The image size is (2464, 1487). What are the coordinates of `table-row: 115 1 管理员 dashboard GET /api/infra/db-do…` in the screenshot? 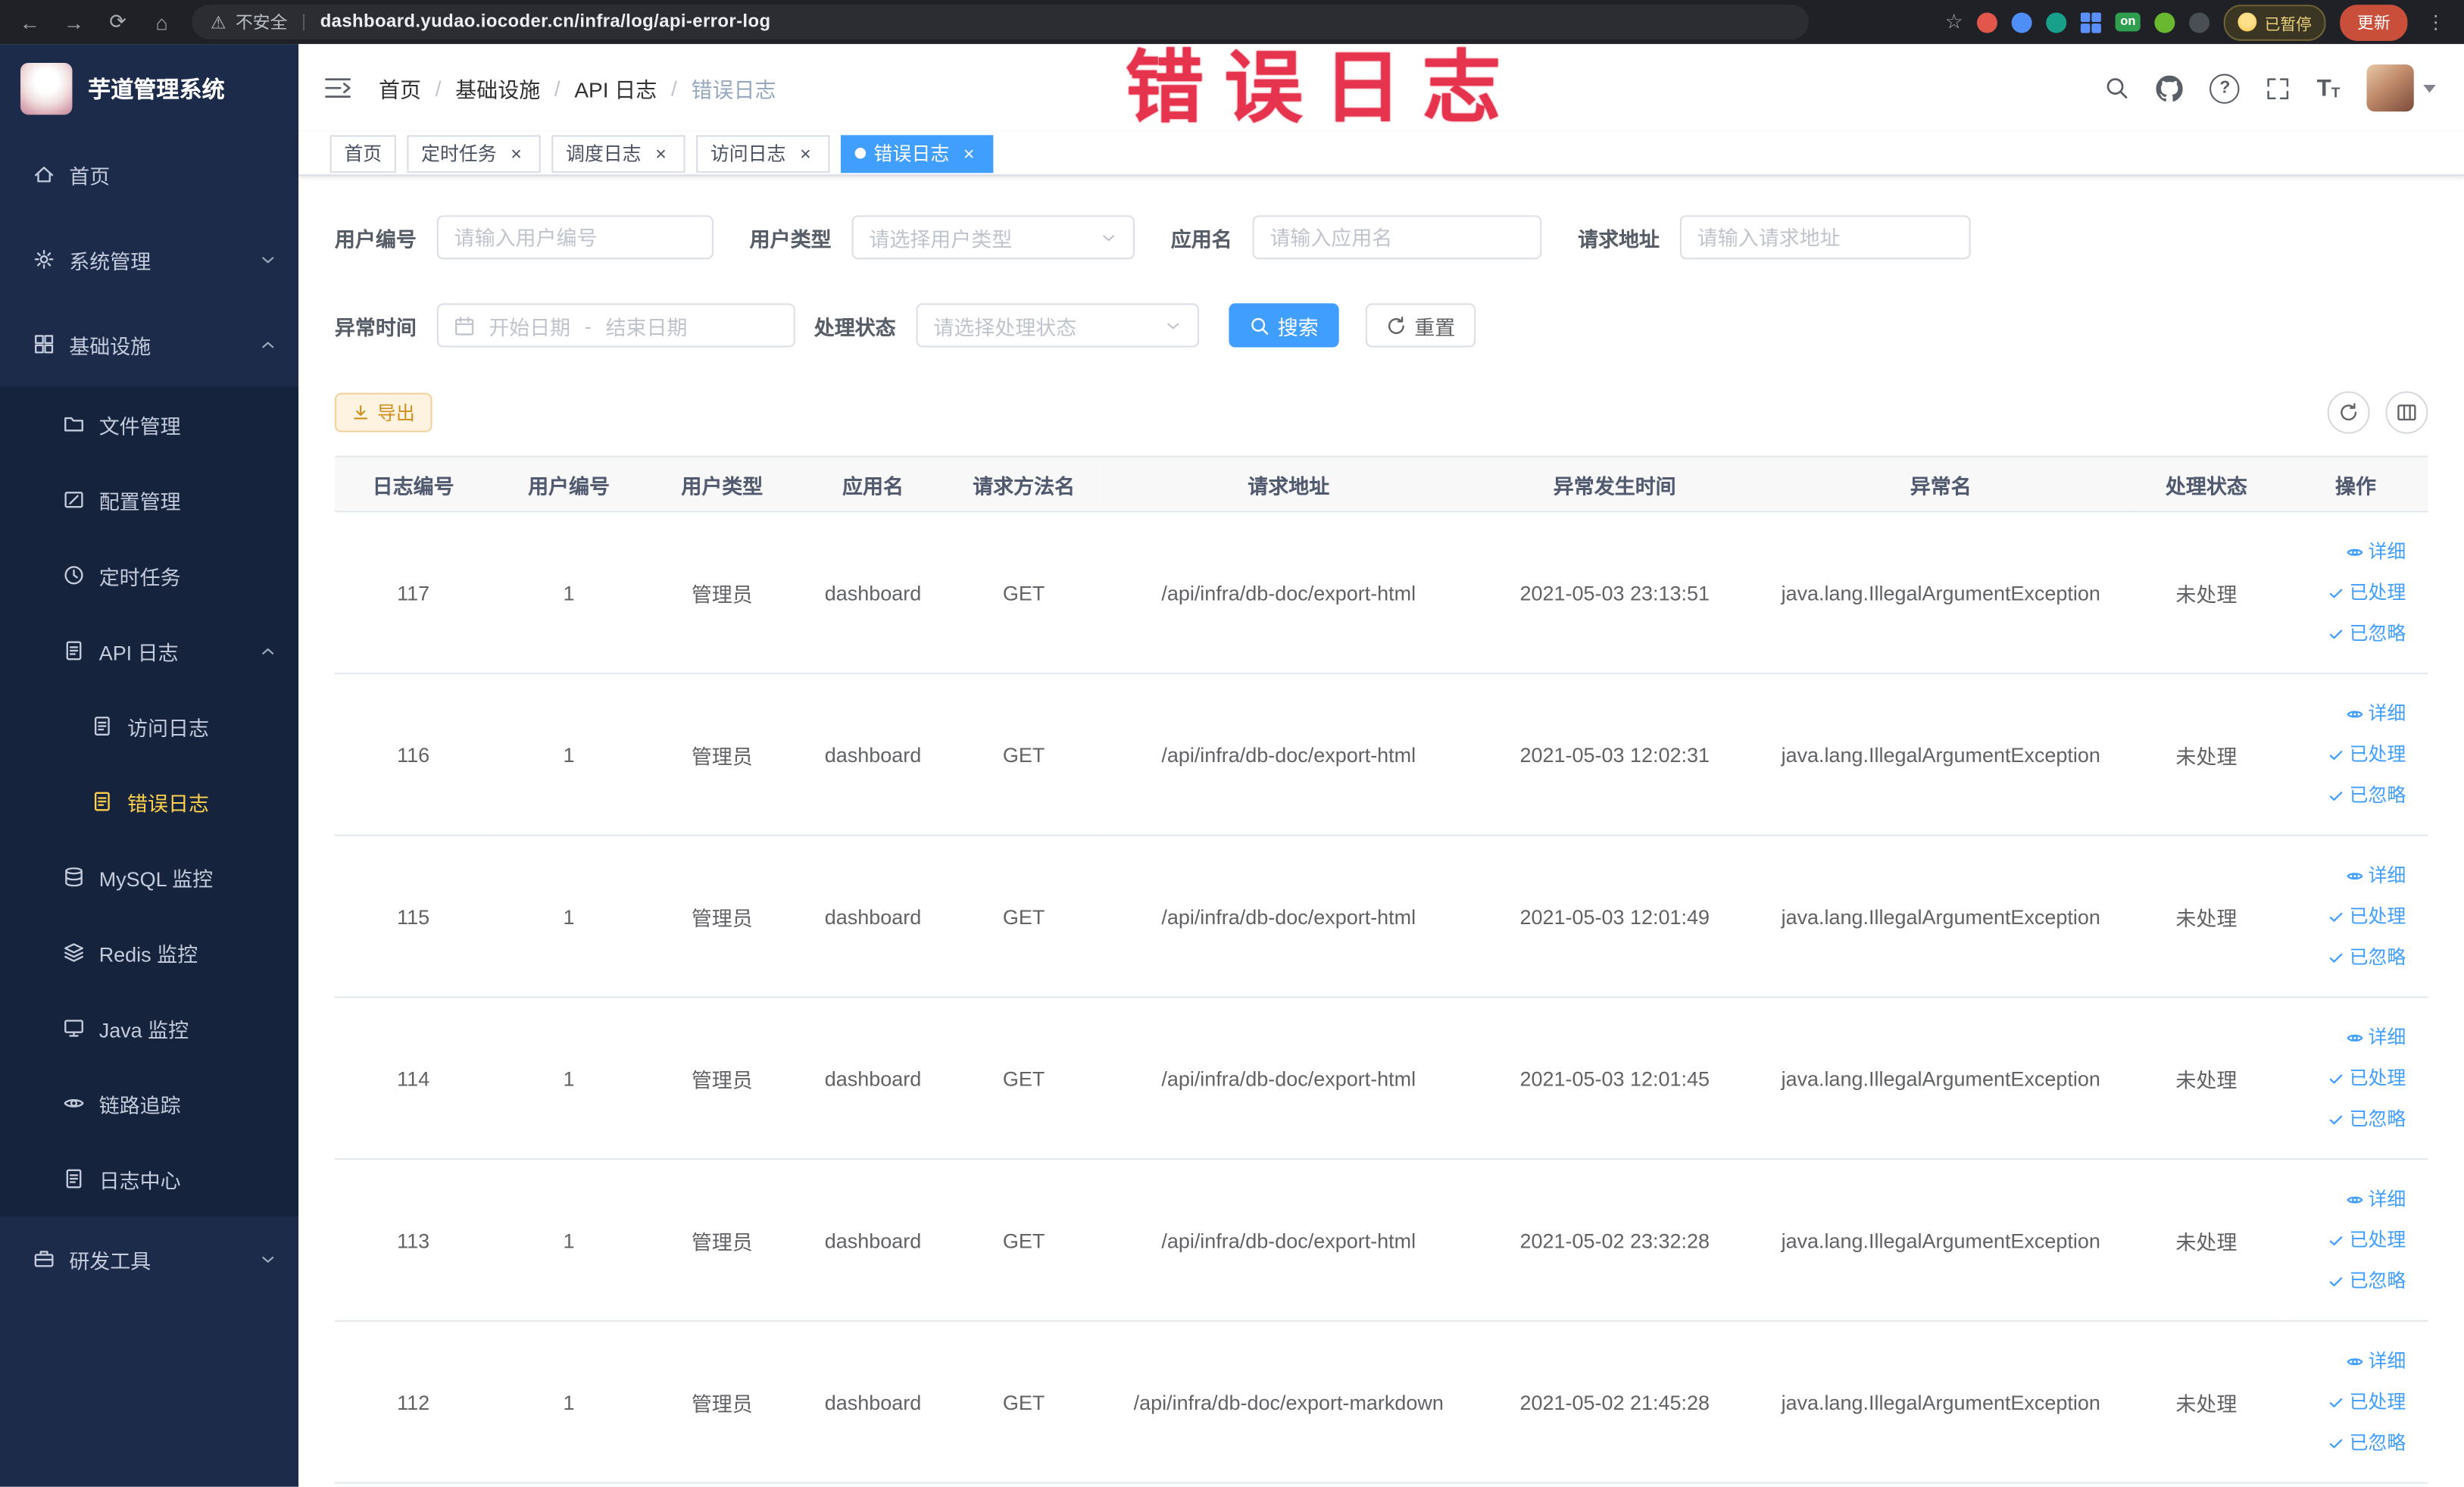 It's located at (1381, 916).